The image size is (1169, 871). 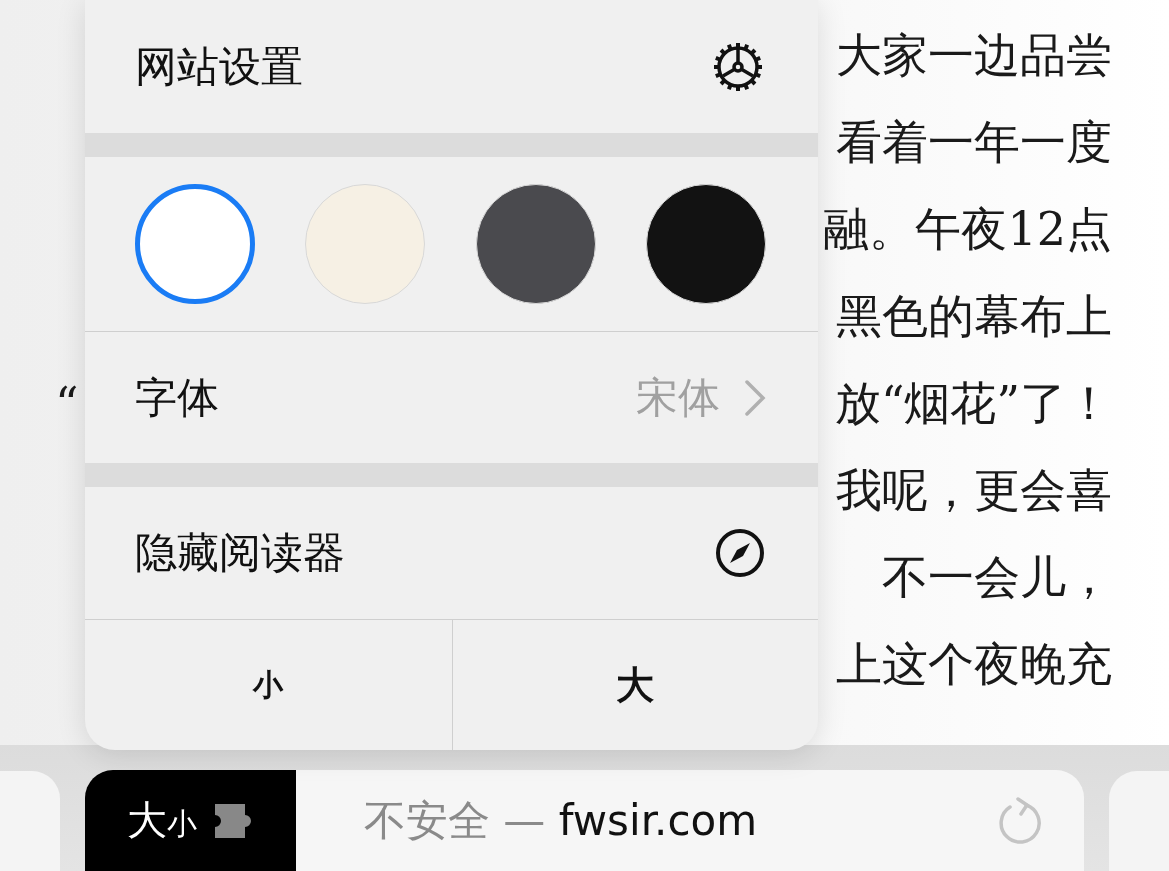 I want to click on reader-size-button: 大小, so click(x=190, y=820).